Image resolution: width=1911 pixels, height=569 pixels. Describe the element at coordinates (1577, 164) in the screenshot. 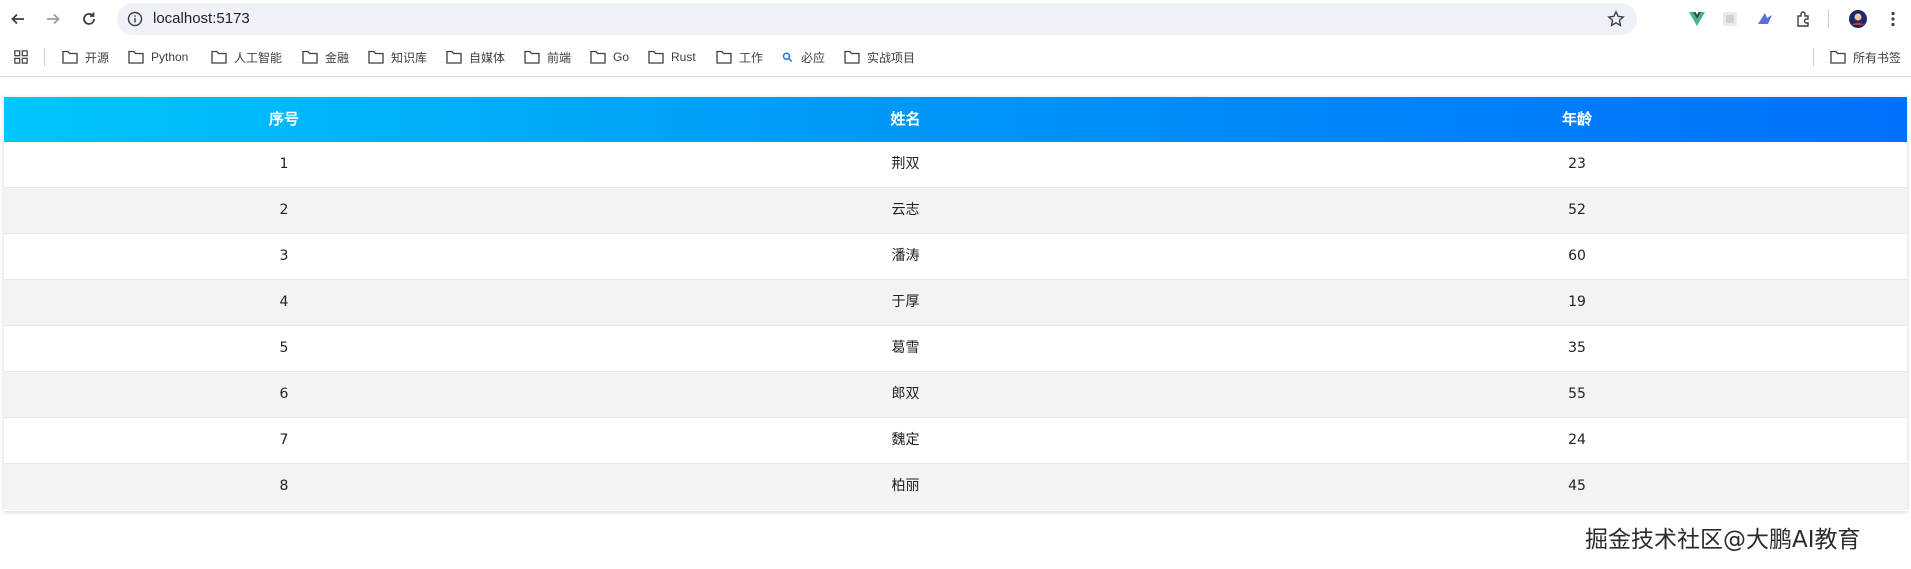

I see `cell-age: 23` at that location.